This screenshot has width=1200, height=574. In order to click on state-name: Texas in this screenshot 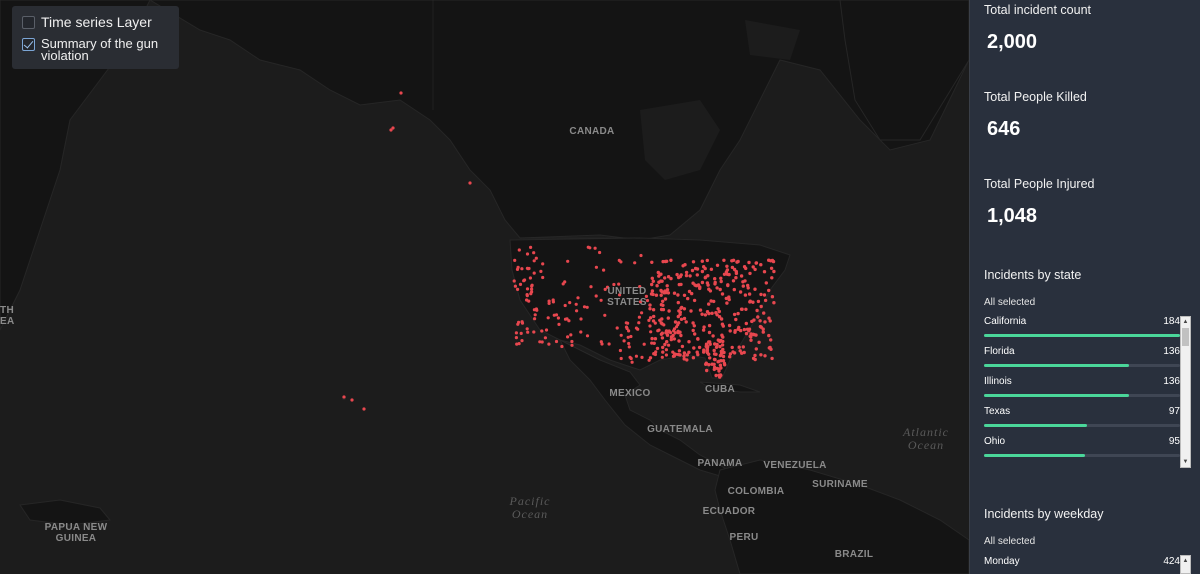, I will do `click(997, 411)`.